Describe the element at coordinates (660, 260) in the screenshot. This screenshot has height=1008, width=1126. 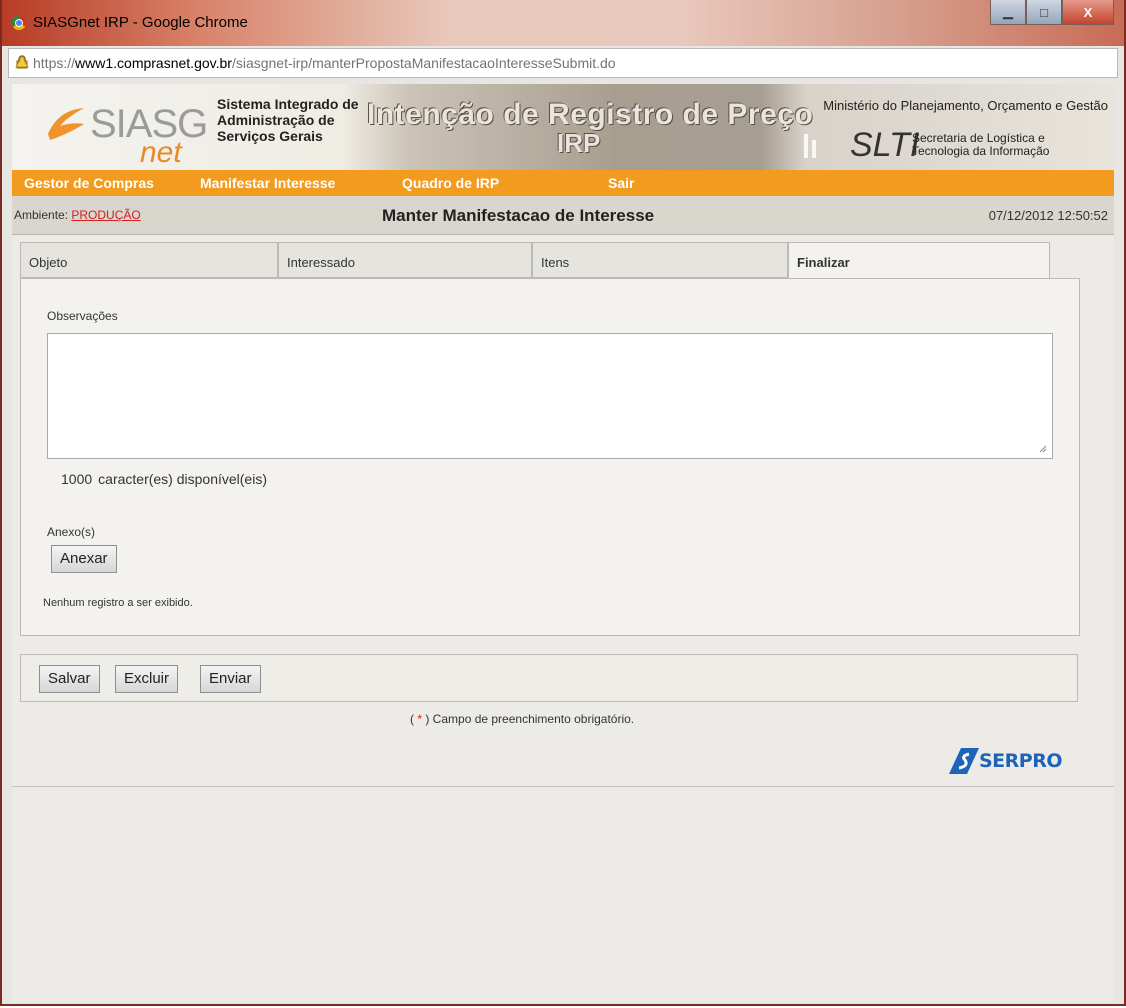
I see `tab-itens: Itens` at that location.